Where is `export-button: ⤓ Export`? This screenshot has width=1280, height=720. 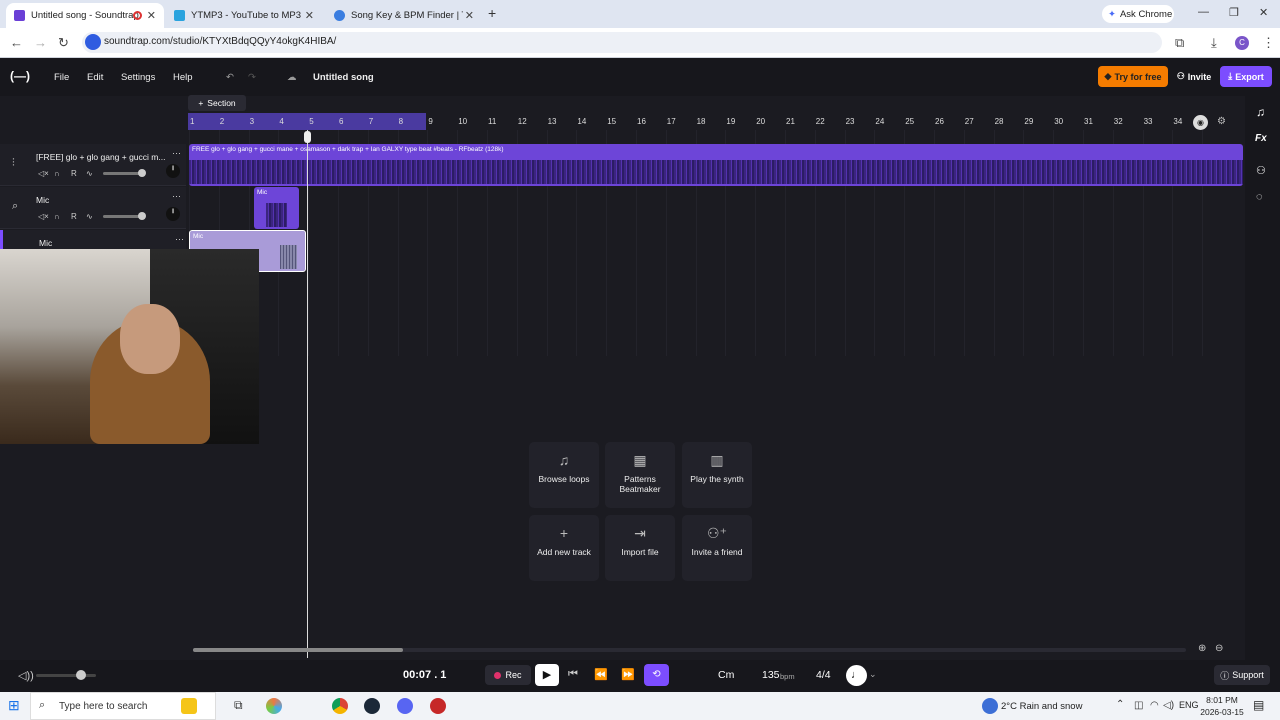
export-button: ⤓ Export is located at coordinates (1246, 76).